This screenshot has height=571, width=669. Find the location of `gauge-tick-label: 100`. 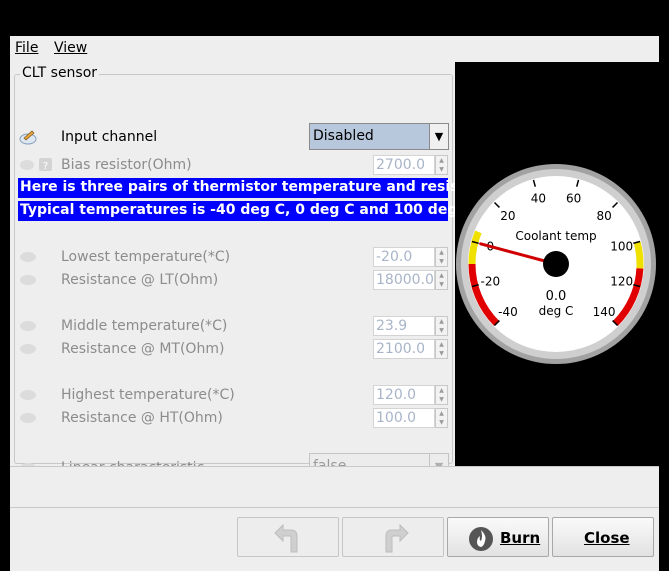

gauge-tick-label: 100 is located at coordinates (621, 246).